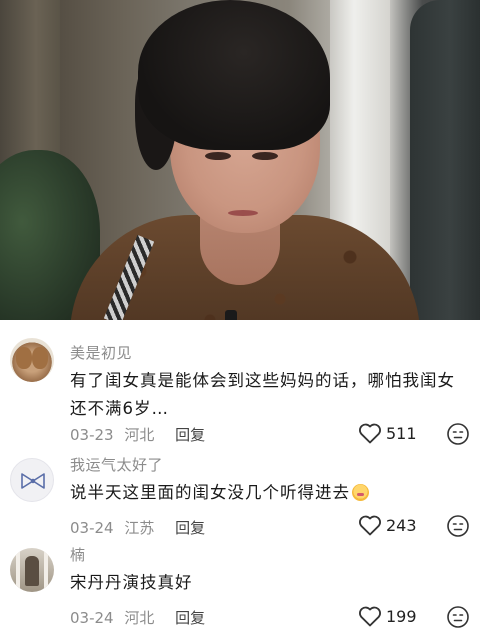  Describe the element at coordinates (218, 156) in the screenshot. I see `person-eye-left` at that location.